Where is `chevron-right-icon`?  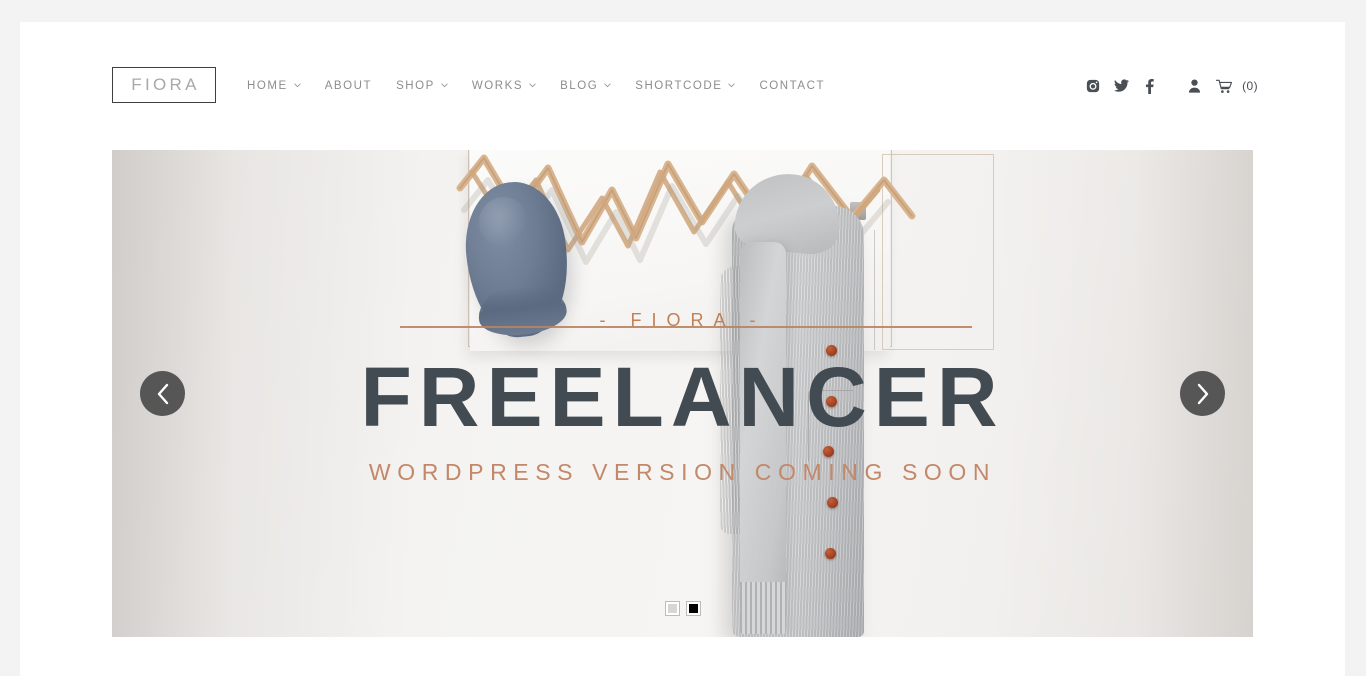
chevron-right-icon is located at coordinates (1202, 393).